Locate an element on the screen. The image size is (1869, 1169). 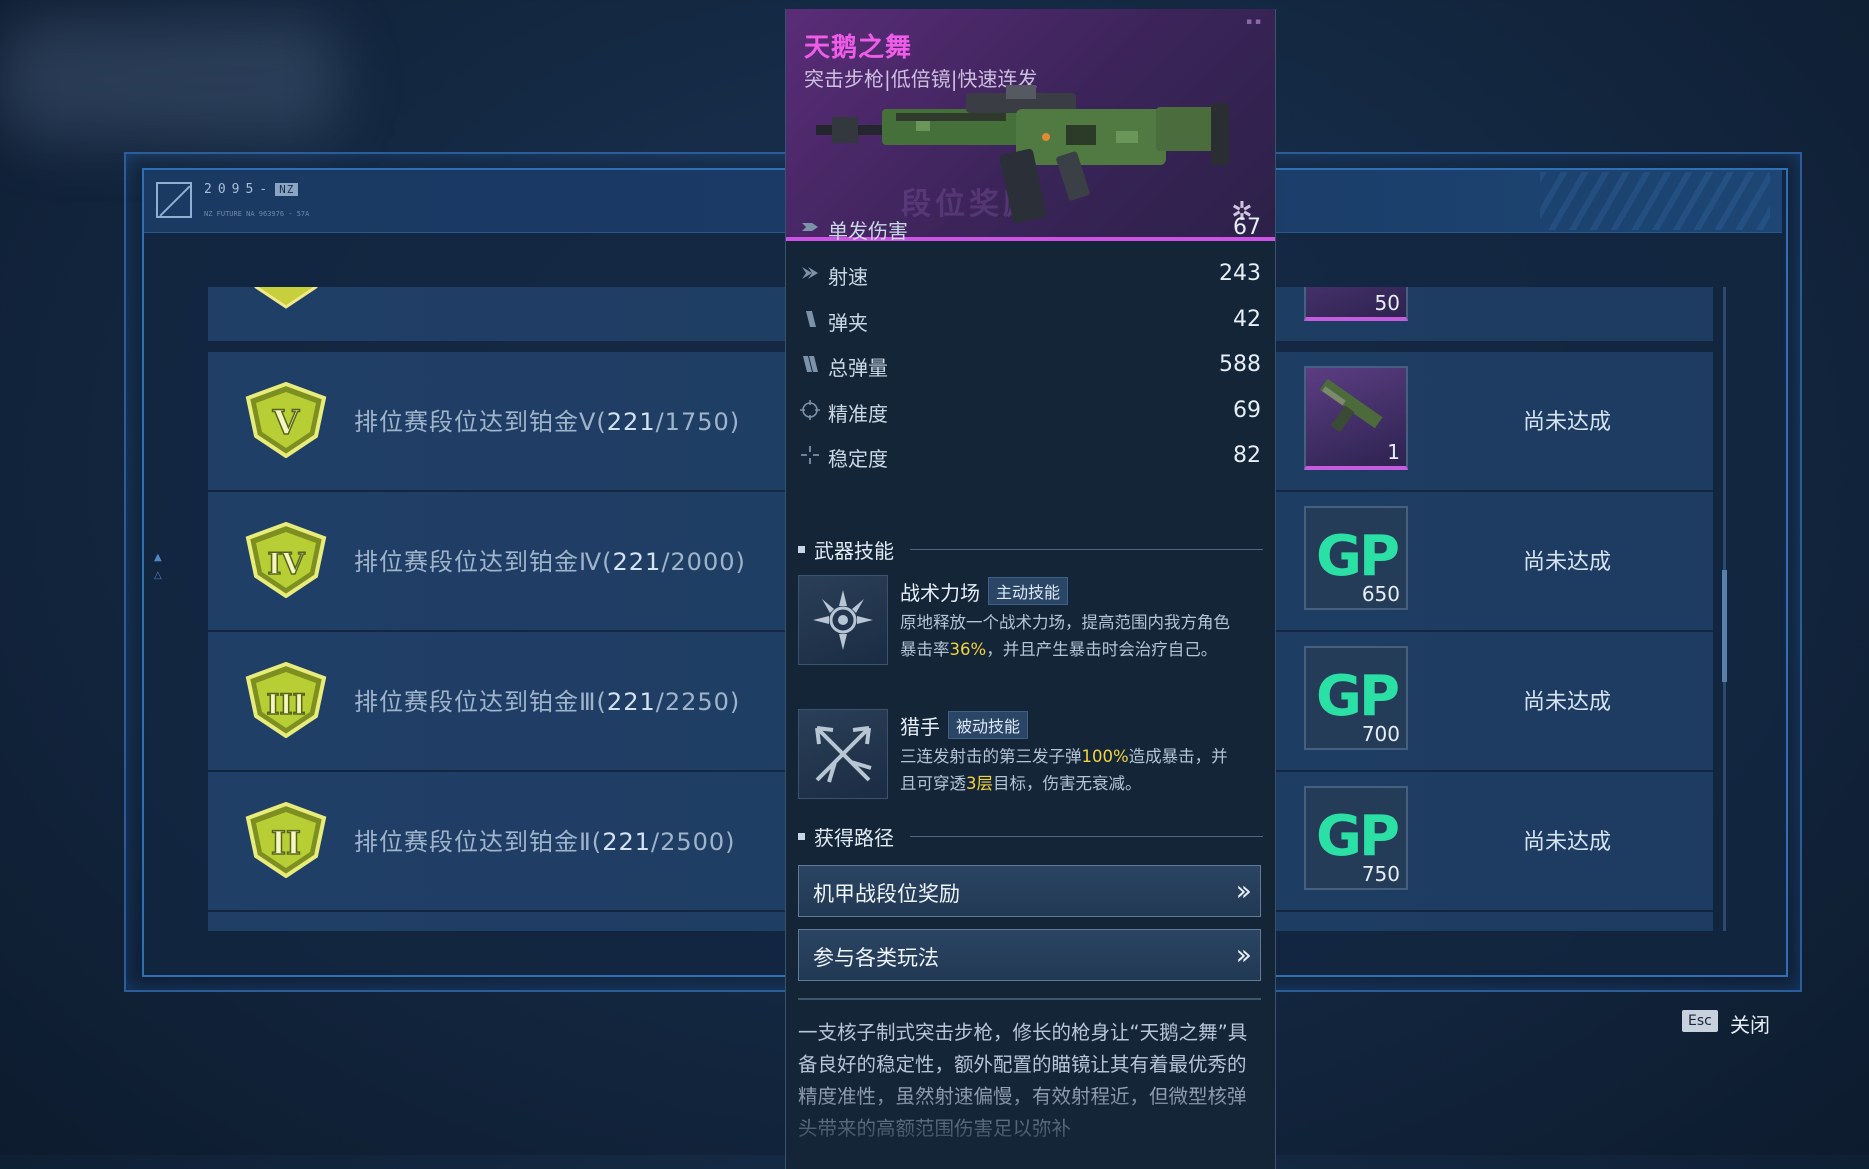
stat-label: 稳定度 is located at coordinates (858, 459).